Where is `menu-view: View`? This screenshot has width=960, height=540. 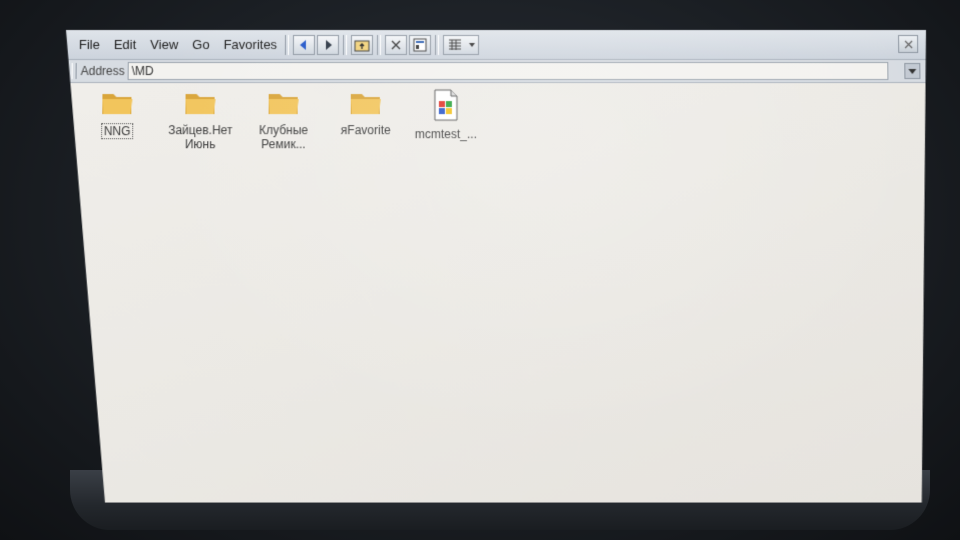
menu-view: View is located at coordinates (164, 44).